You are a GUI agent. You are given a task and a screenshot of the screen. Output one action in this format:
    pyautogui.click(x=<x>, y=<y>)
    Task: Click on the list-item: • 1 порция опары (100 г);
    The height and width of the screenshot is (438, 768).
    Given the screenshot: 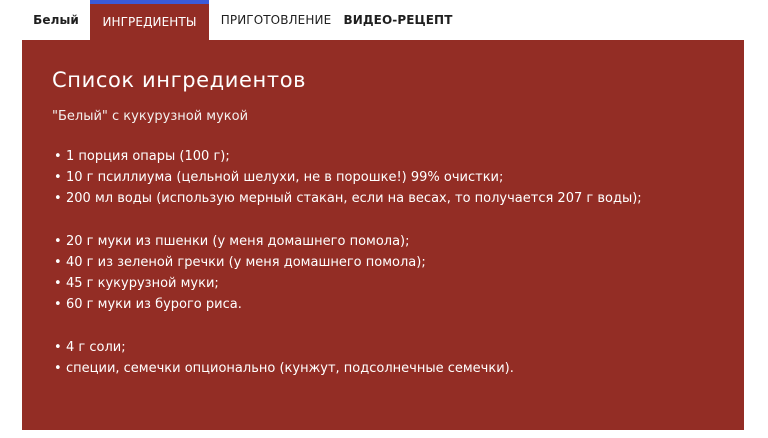 What is the action you would take?
    pyautogui.click(x=383, y=156)
    